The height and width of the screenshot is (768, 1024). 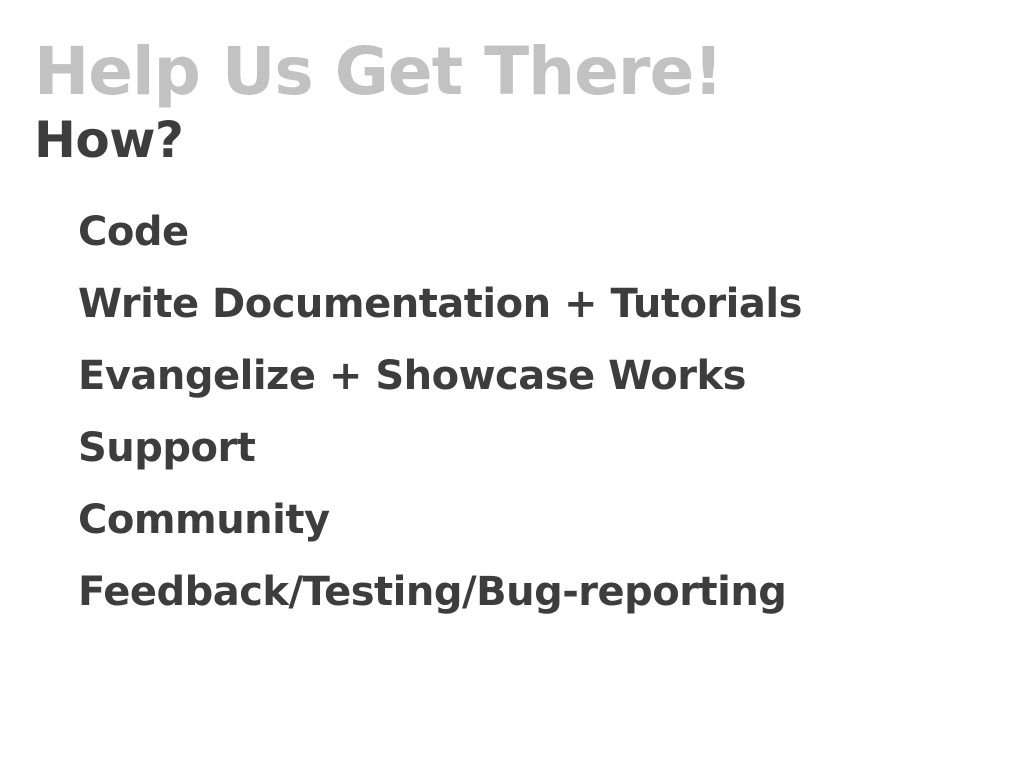 I want to click on list-item-support: Support, so click(x=167, y=448).